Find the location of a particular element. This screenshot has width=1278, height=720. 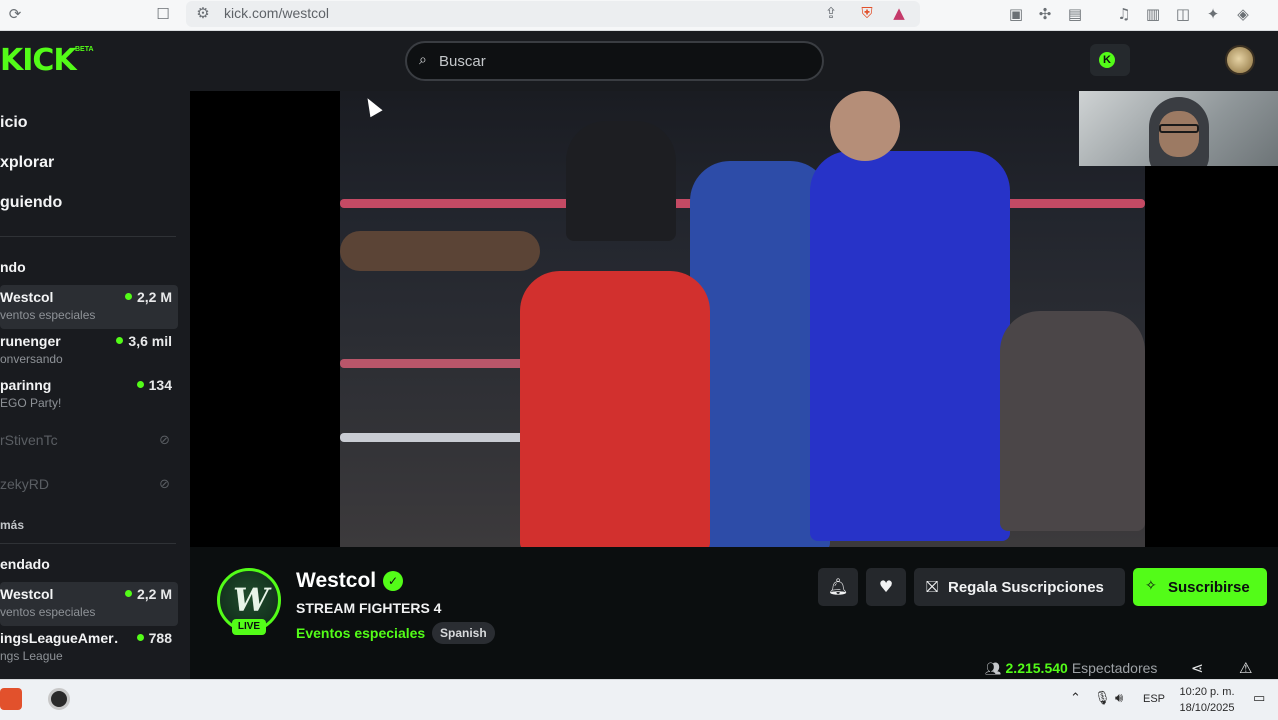

gift-subscriptions-label: Regala Suscripciones is located at coordinates (1026, 587).